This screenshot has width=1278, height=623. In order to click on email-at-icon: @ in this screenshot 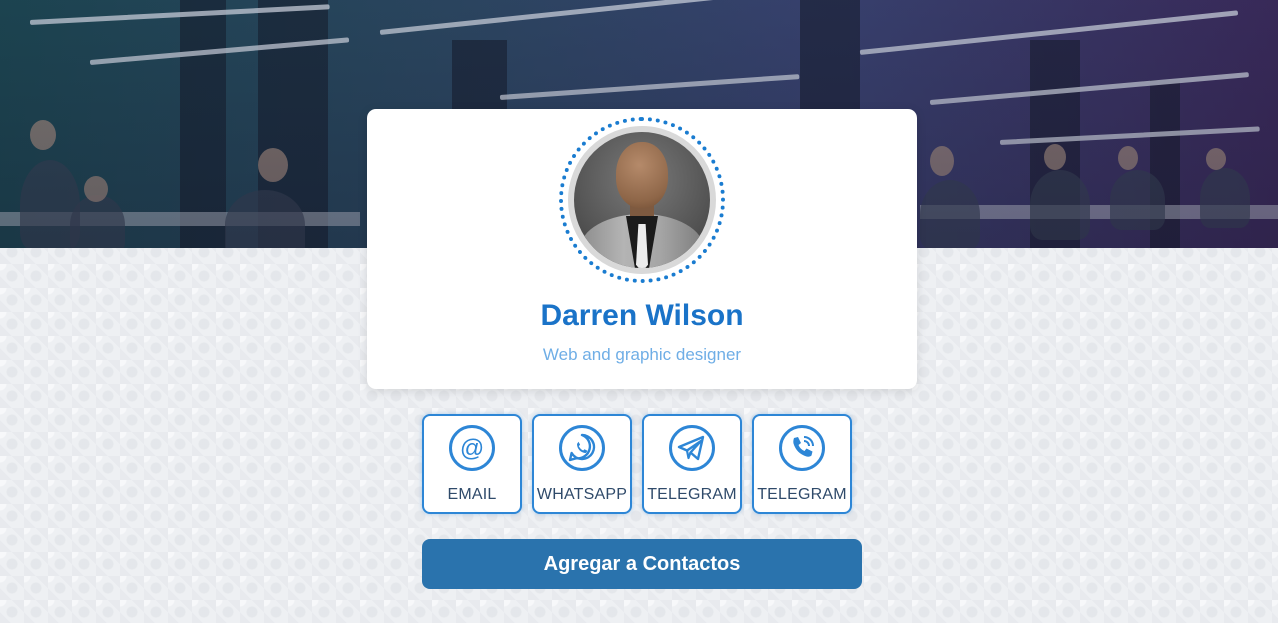, I will do `click(472, 448)`.